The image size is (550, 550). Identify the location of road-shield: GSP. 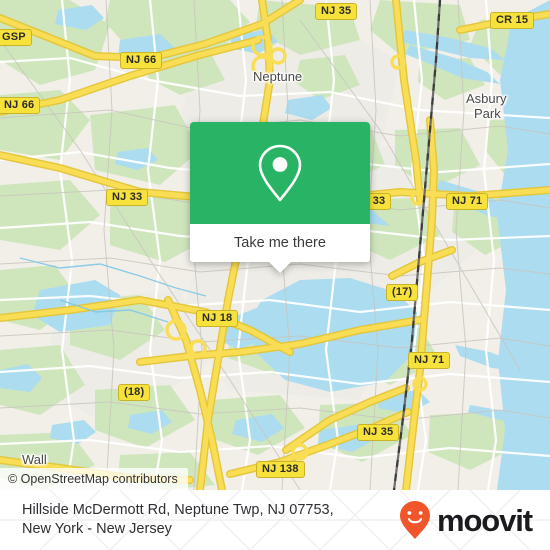
(16, 37).